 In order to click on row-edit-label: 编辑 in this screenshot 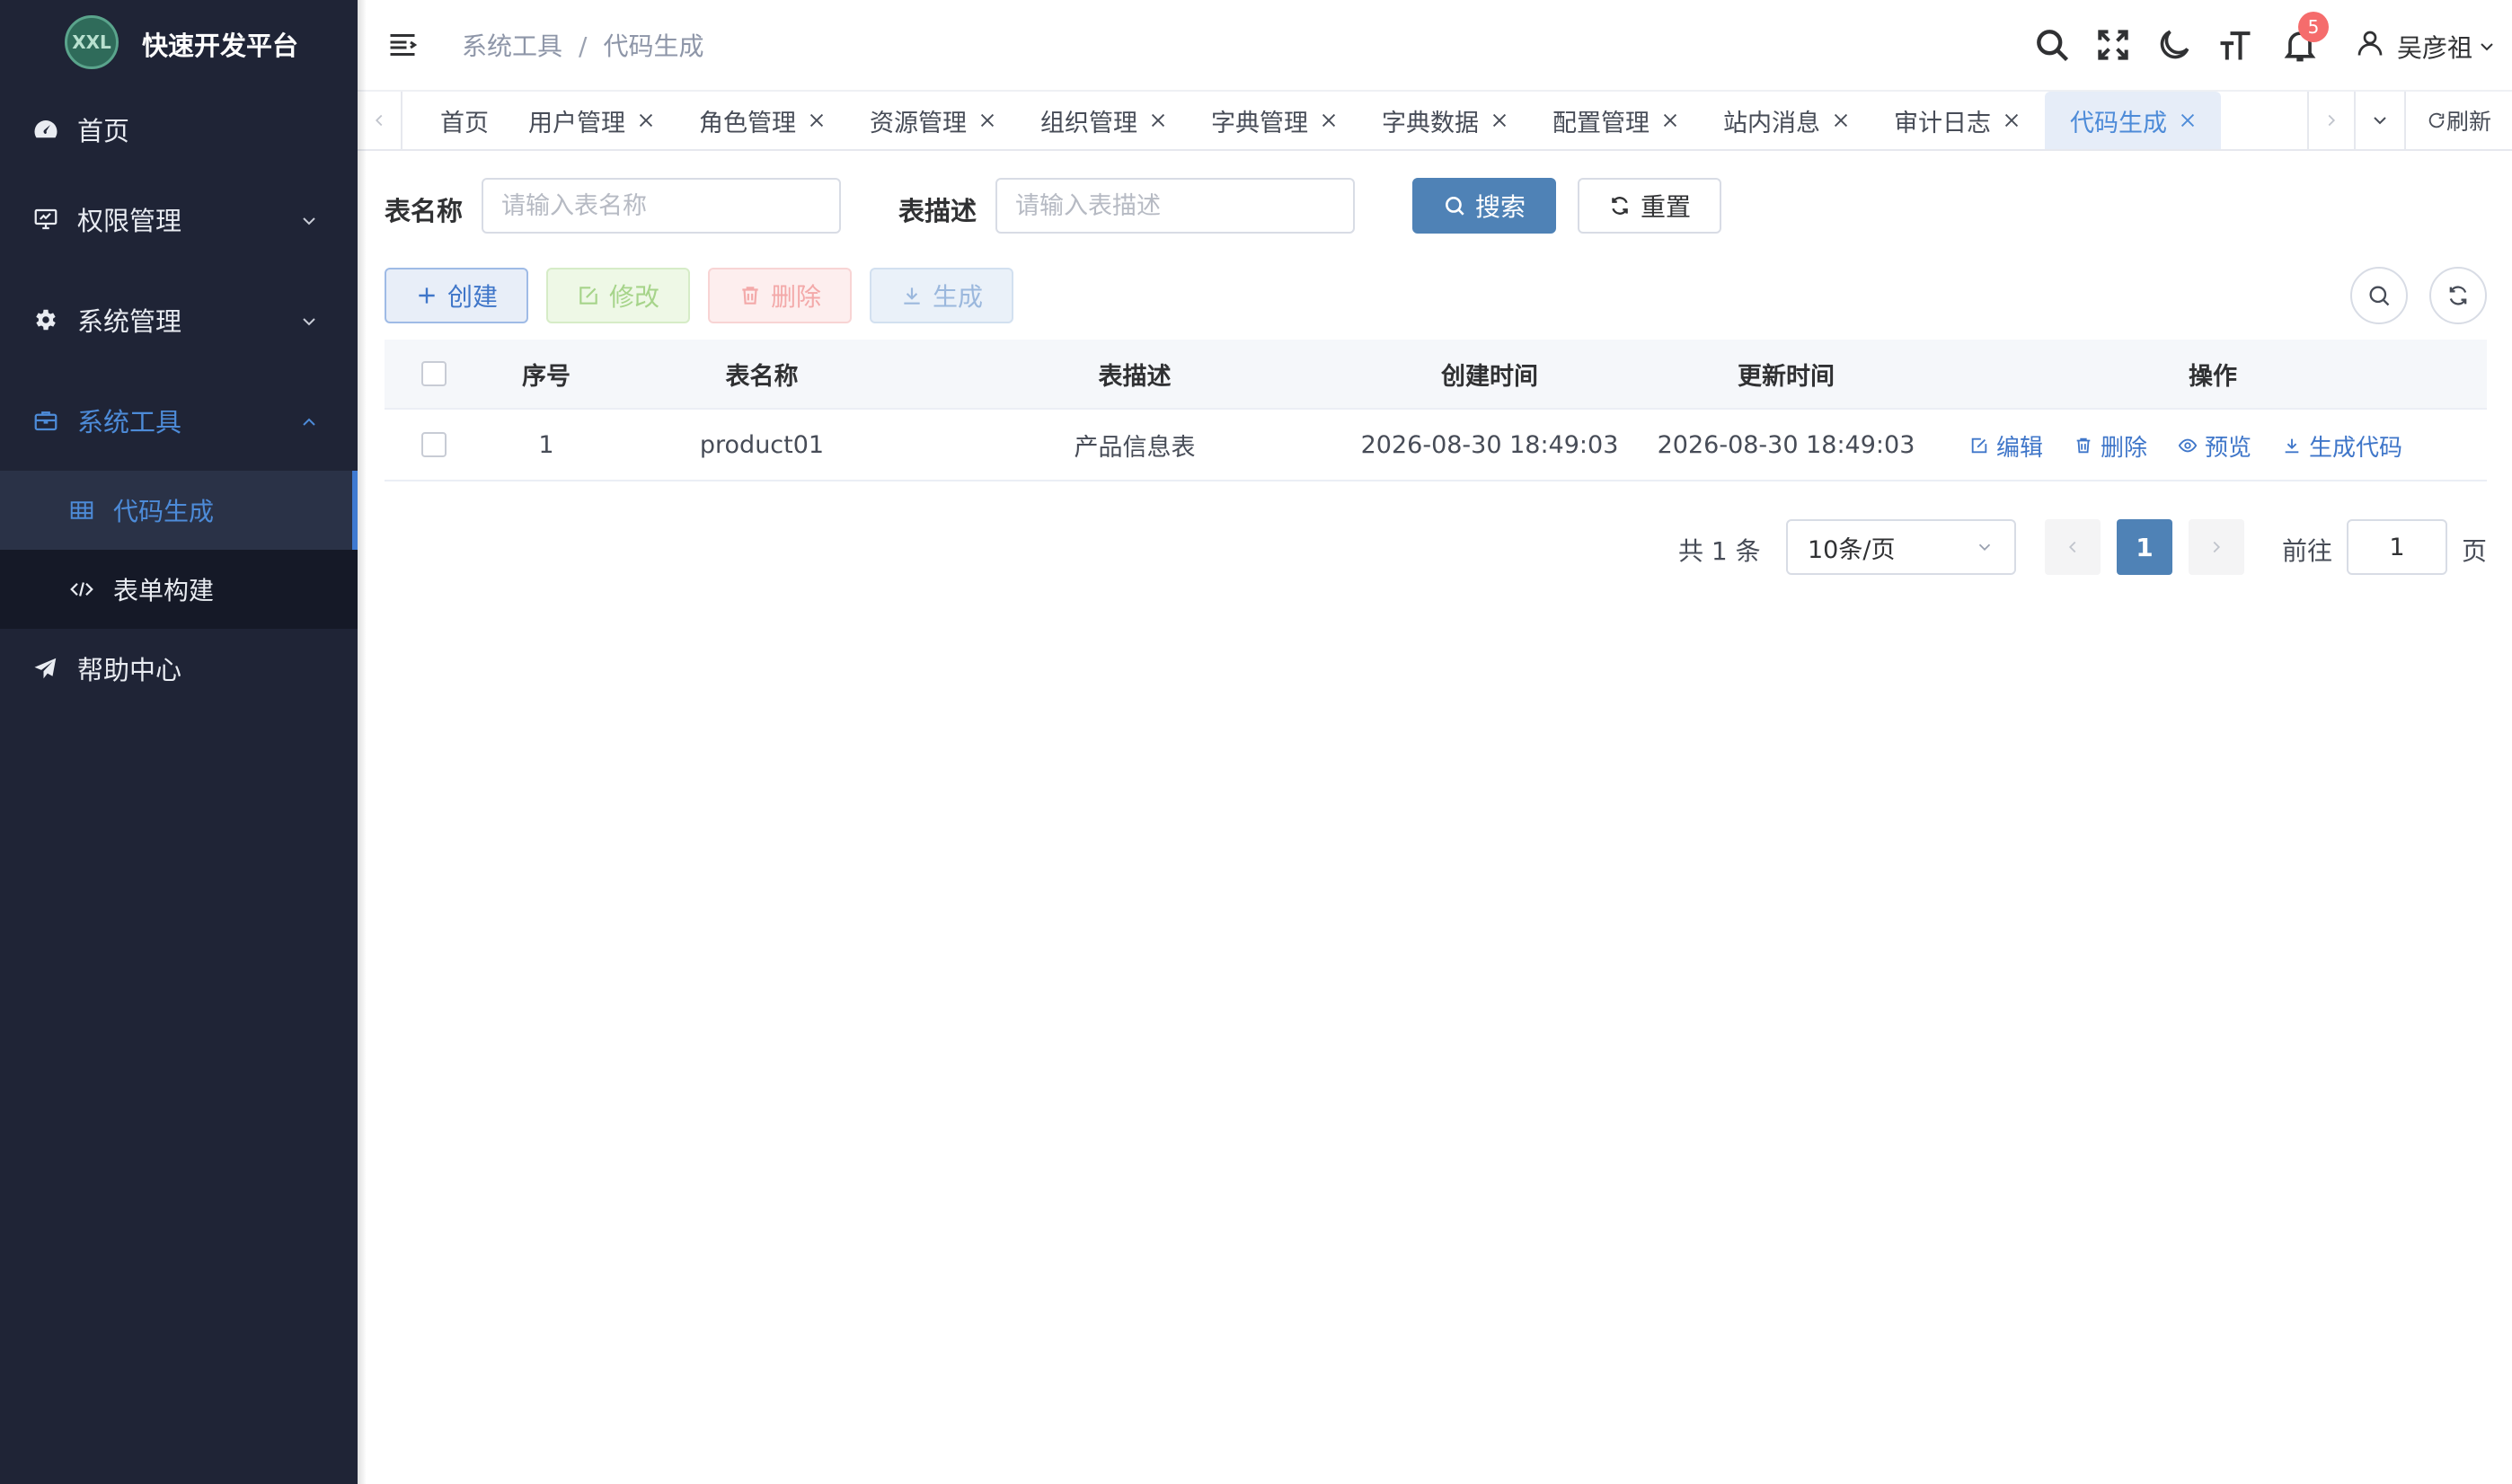, I will do `click(2020, 448)`.